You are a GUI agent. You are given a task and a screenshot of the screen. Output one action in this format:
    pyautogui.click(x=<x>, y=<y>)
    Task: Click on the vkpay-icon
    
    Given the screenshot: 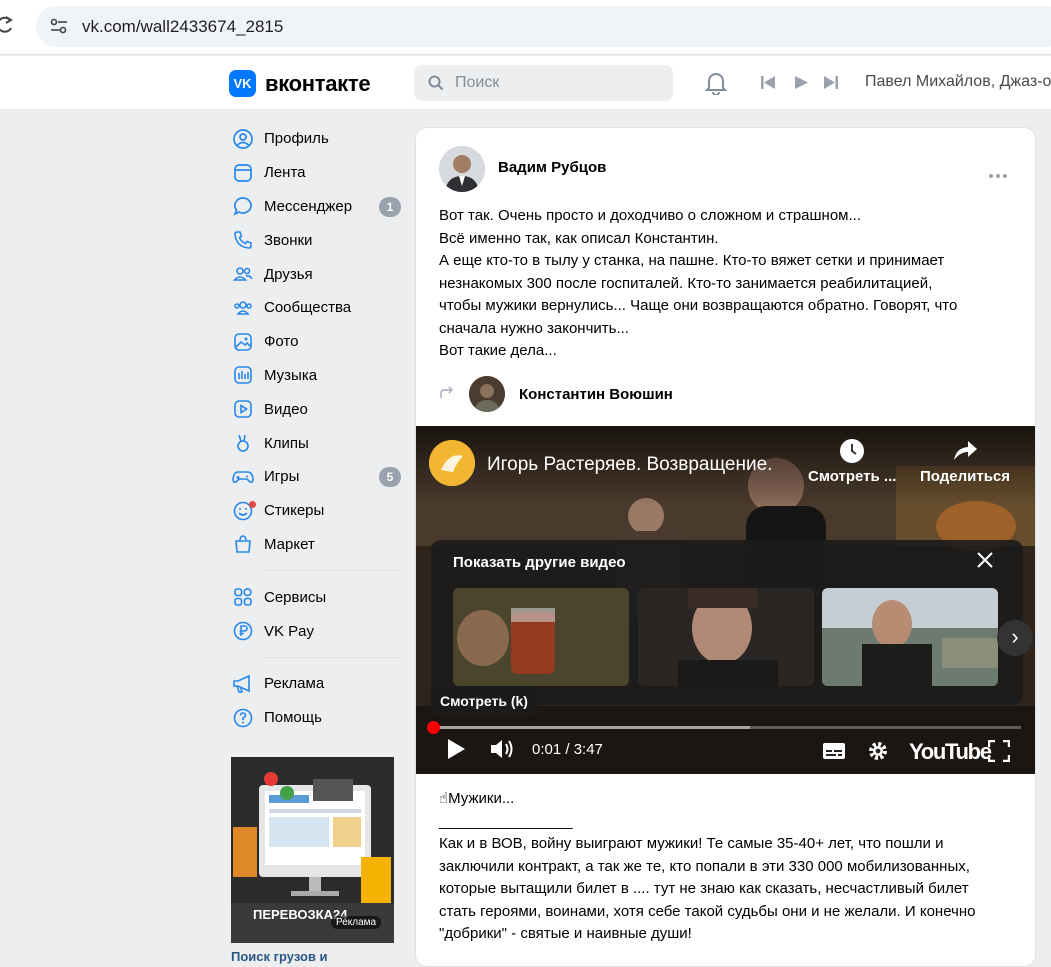 What is the action you would take?
    pyautogui.click(x=243, y=631)
    